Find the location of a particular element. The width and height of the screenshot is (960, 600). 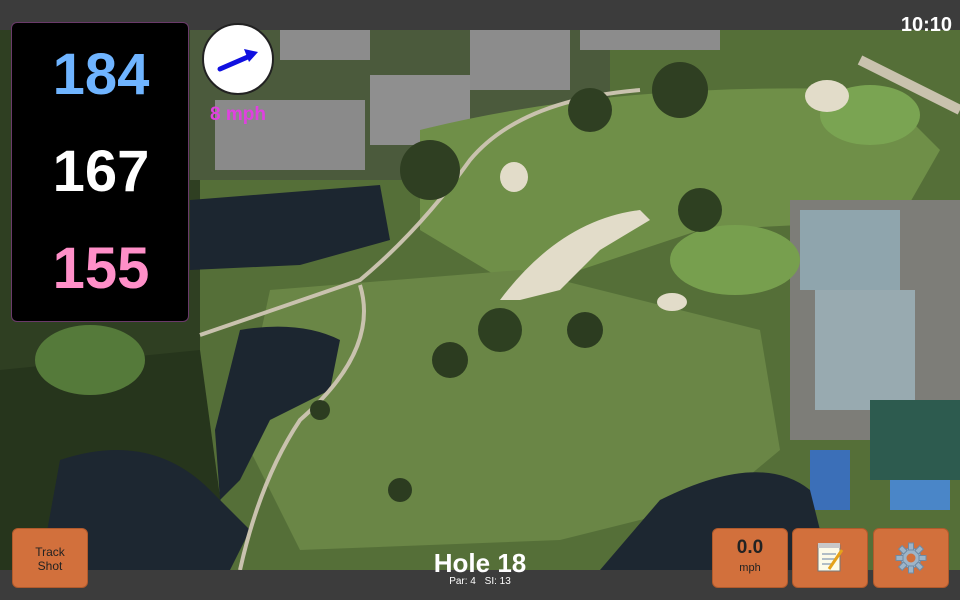

wind-speed-label: 8 mph is located at coordinates (238, 114).